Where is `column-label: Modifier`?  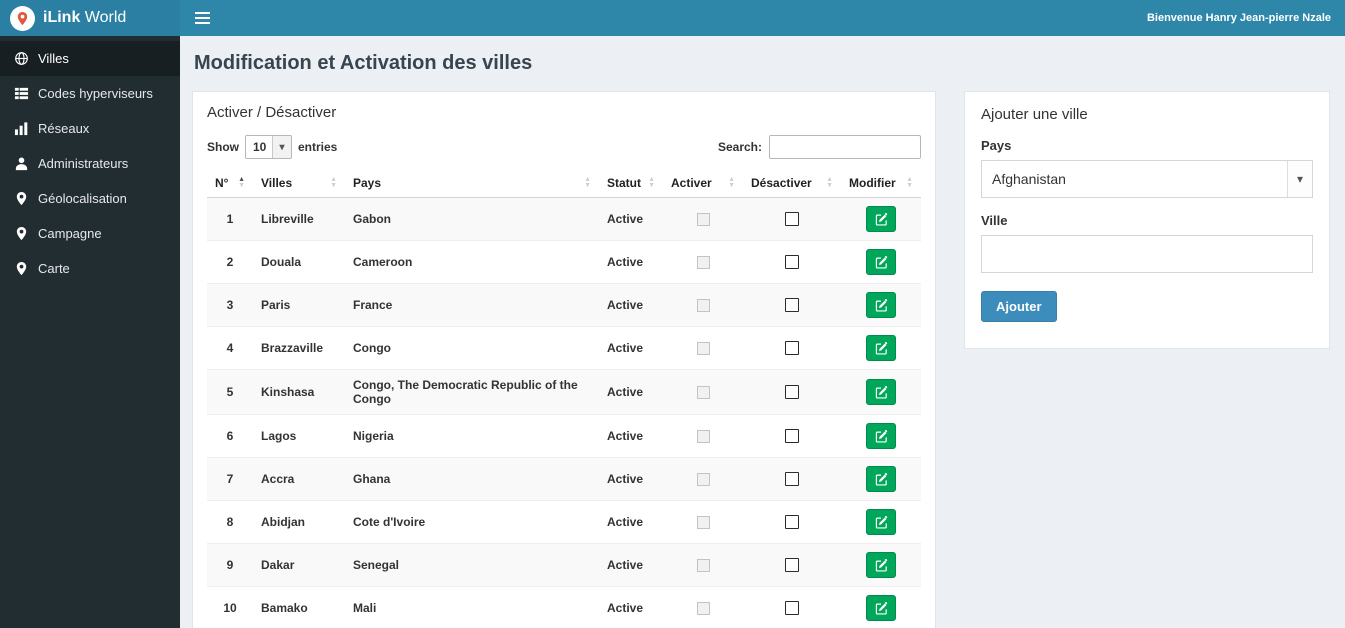 column-label: Modifier is located at coordinates (872, 183).